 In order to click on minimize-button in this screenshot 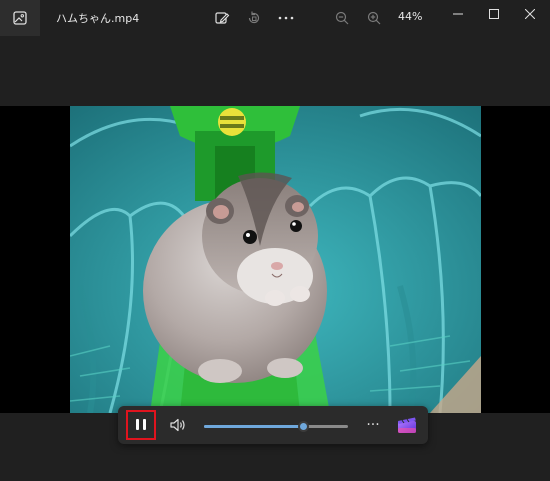, I will do `click(458, 14)`.